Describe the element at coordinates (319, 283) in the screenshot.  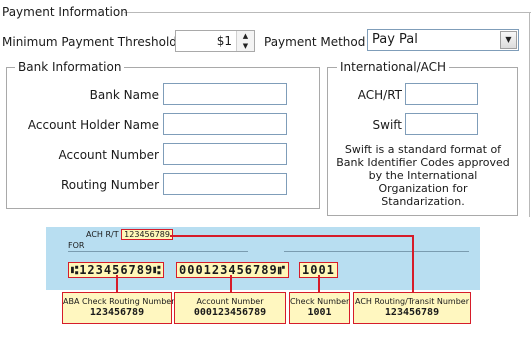
I see `connector-check` at that location.